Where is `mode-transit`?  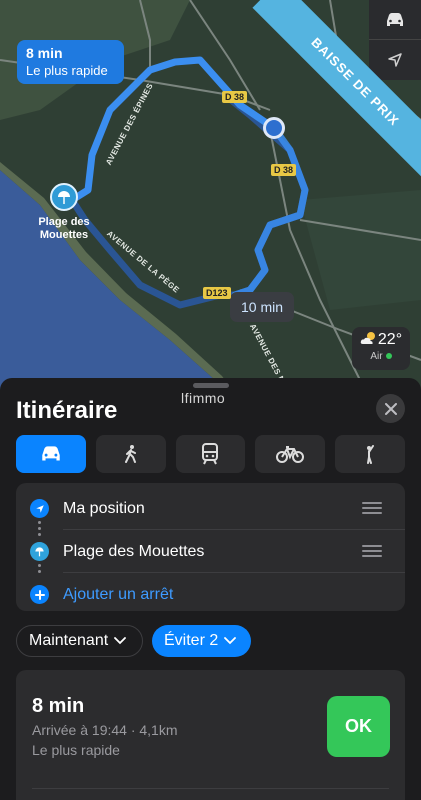 mode-transit is located at coordinates (210, 454).